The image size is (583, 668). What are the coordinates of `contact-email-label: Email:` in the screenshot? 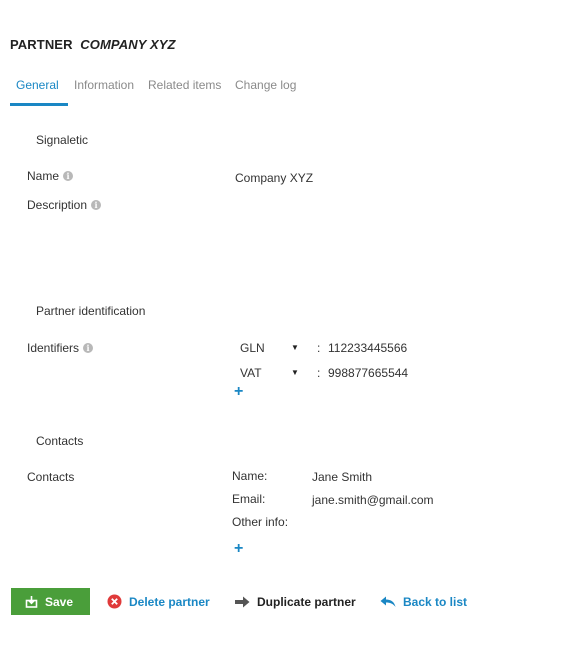 It's located at (249, 499).